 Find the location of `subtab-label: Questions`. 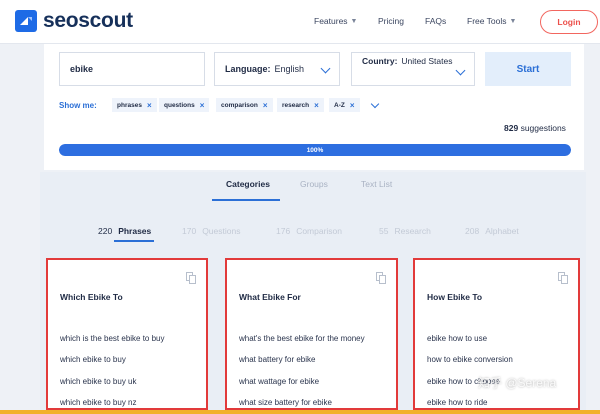

subtab-label: Questions is located at coordinates (221, 231).